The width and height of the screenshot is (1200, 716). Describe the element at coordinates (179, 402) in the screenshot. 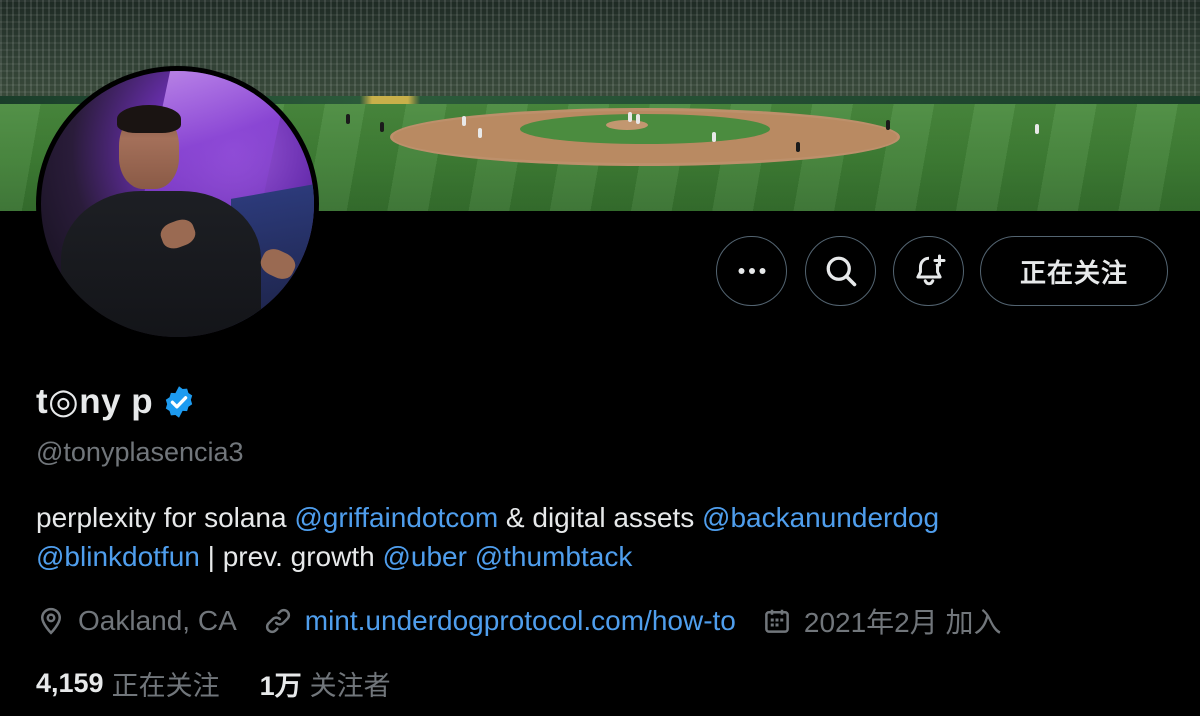

I see `verified-badge-icon` at that location.